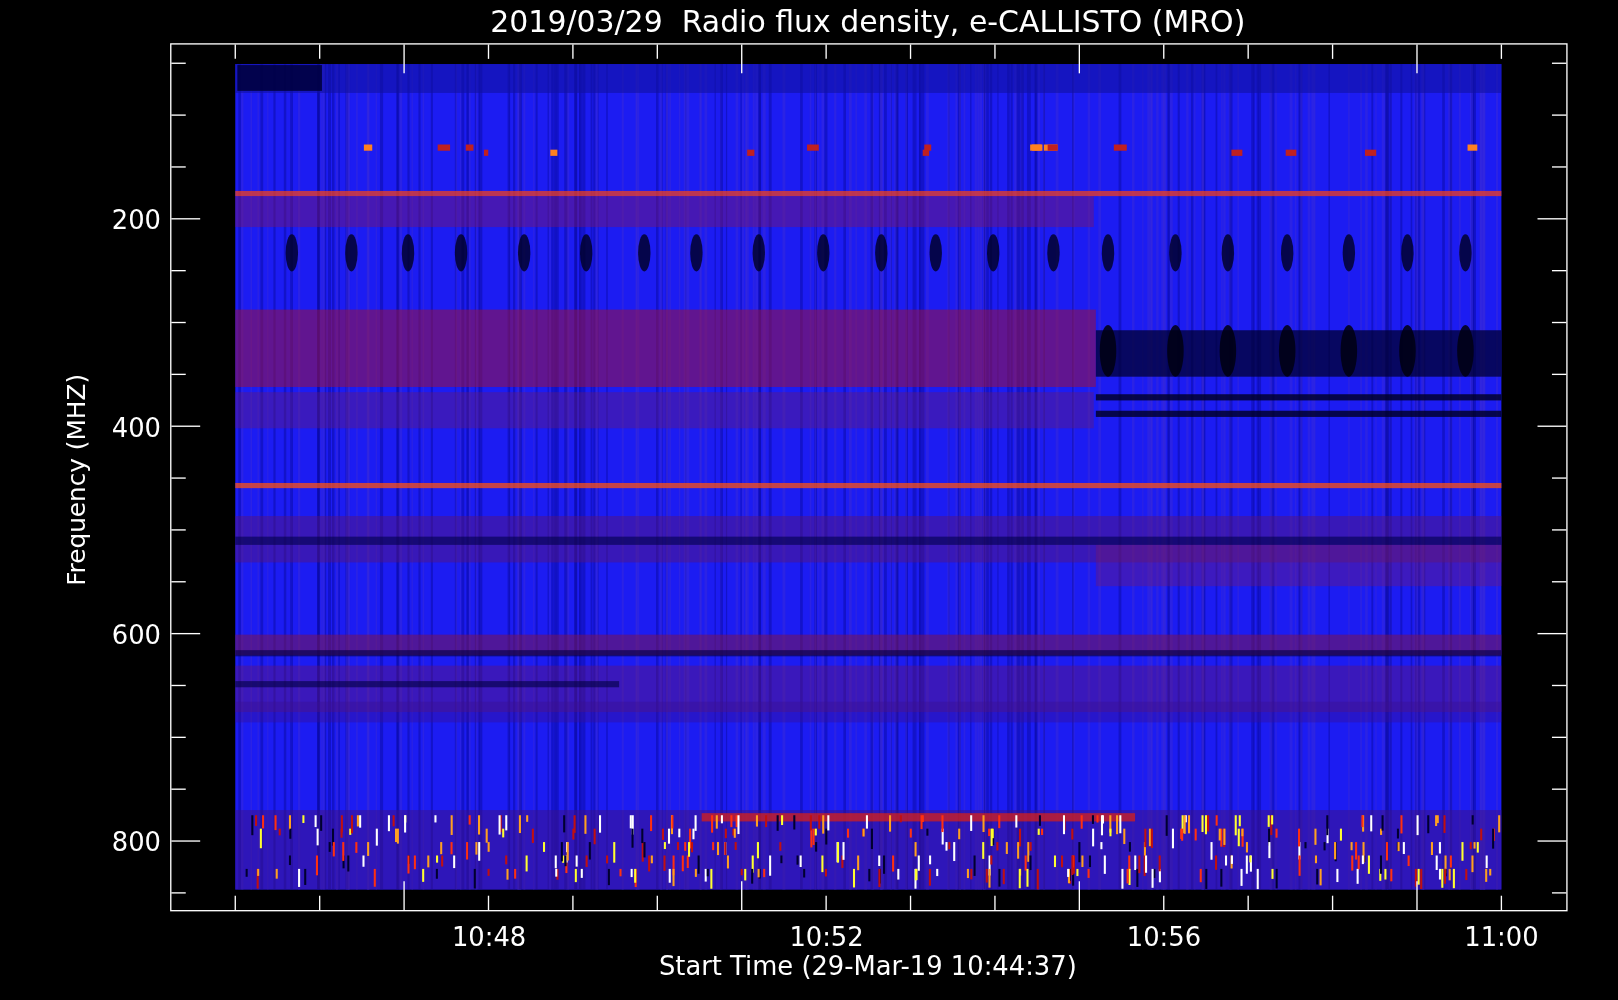 Image resolution: width=1618 pixels, height=1000 pixels. I want to click on y-axis-label: Frequency (MHZ), so click(76, 479).